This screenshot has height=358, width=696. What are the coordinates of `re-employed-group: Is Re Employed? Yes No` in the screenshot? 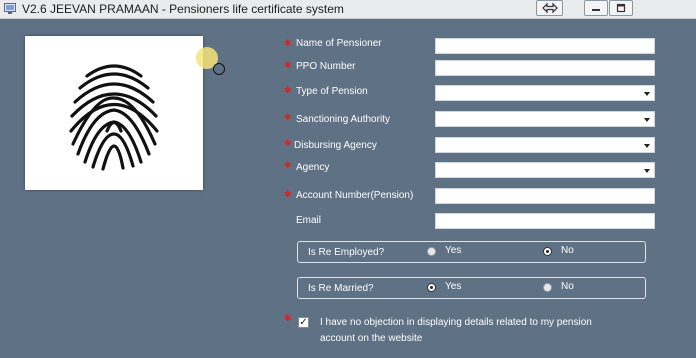 It's located at (471, 252).